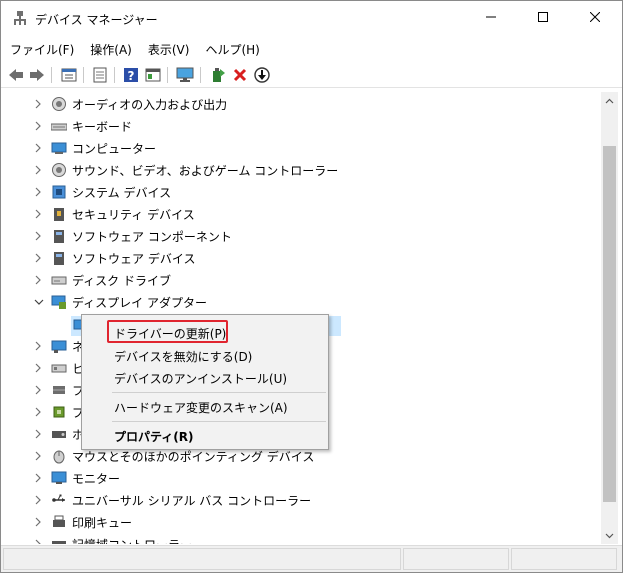  What do you see at coordinates (303, 538) in the screenshot?
I see `tree-item-storage-controllers: 記憶域コントローラー` at bounding box center [303, 538].